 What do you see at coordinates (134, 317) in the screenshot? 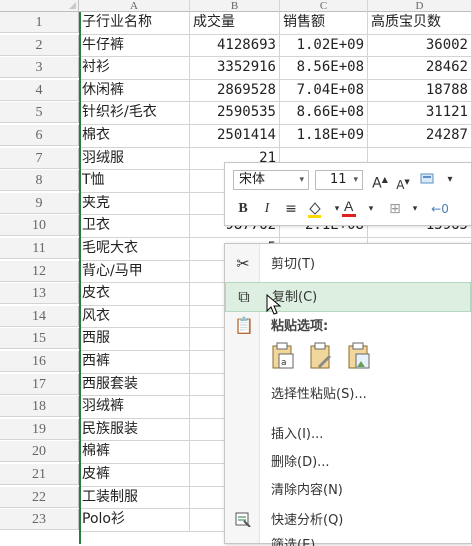
I see `cell-a14: 风衣` at bounding box center [134, 317].